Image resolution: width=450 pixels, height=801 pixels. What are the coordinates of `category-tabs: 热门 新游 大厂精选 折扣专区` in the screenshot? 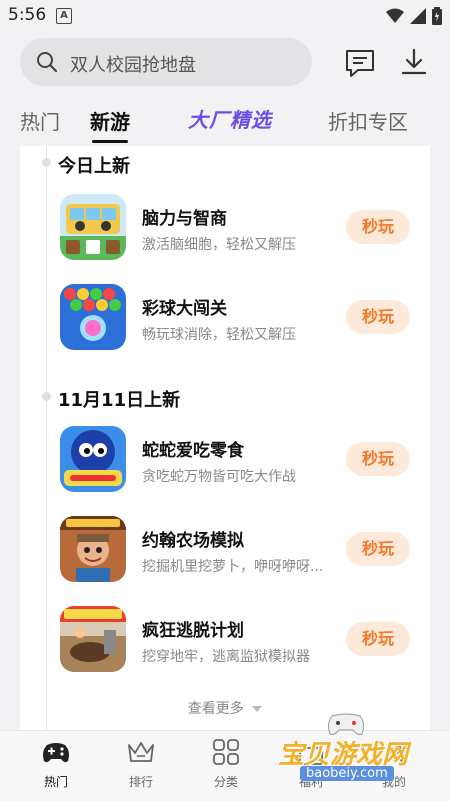 It's located at (225, 123).